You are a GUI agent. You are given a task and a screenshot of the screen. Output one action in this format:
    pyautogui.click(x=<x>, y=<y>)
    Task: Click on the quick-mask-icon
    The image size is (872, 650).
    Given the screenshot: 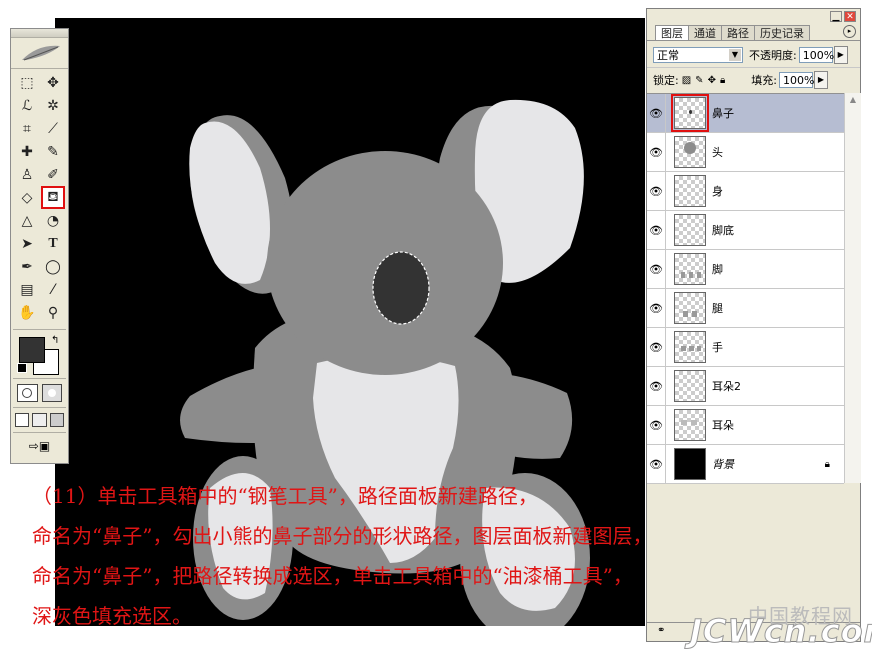 What is the action you would take?
    pyautogui.click(x=51, y=393)
    